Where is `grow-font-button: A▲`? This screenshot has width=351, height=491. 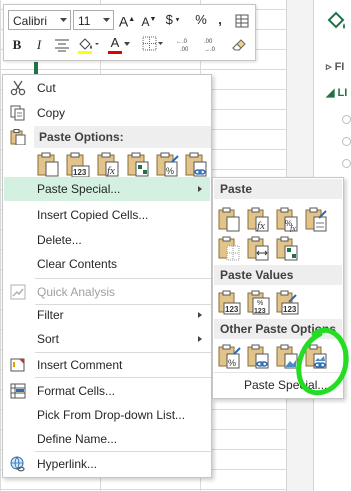 grow-font-button: A▲ is located at coordinates (127, 20).